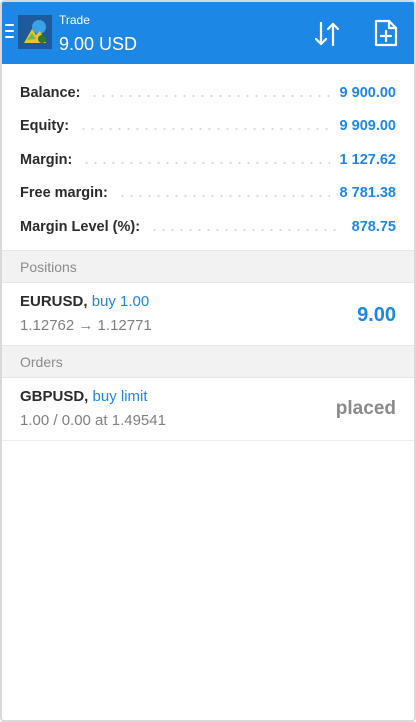 This screenshot has height=722, width=416. I want to click on orders-section-header: Orders, so click(208, 361).